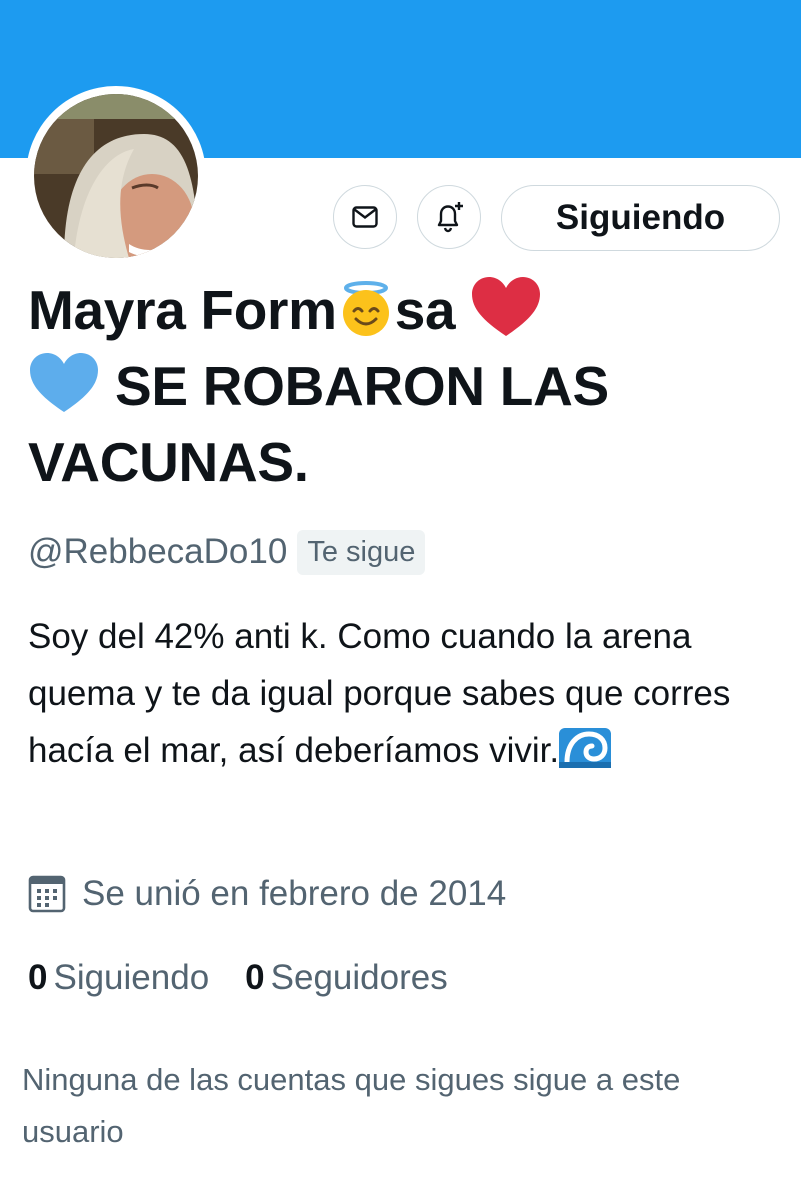 This screenshot has height=1200, width=801. I want to click on follow-stats: 0 Siguiendo 0 Seguidores, so click(256, 978).